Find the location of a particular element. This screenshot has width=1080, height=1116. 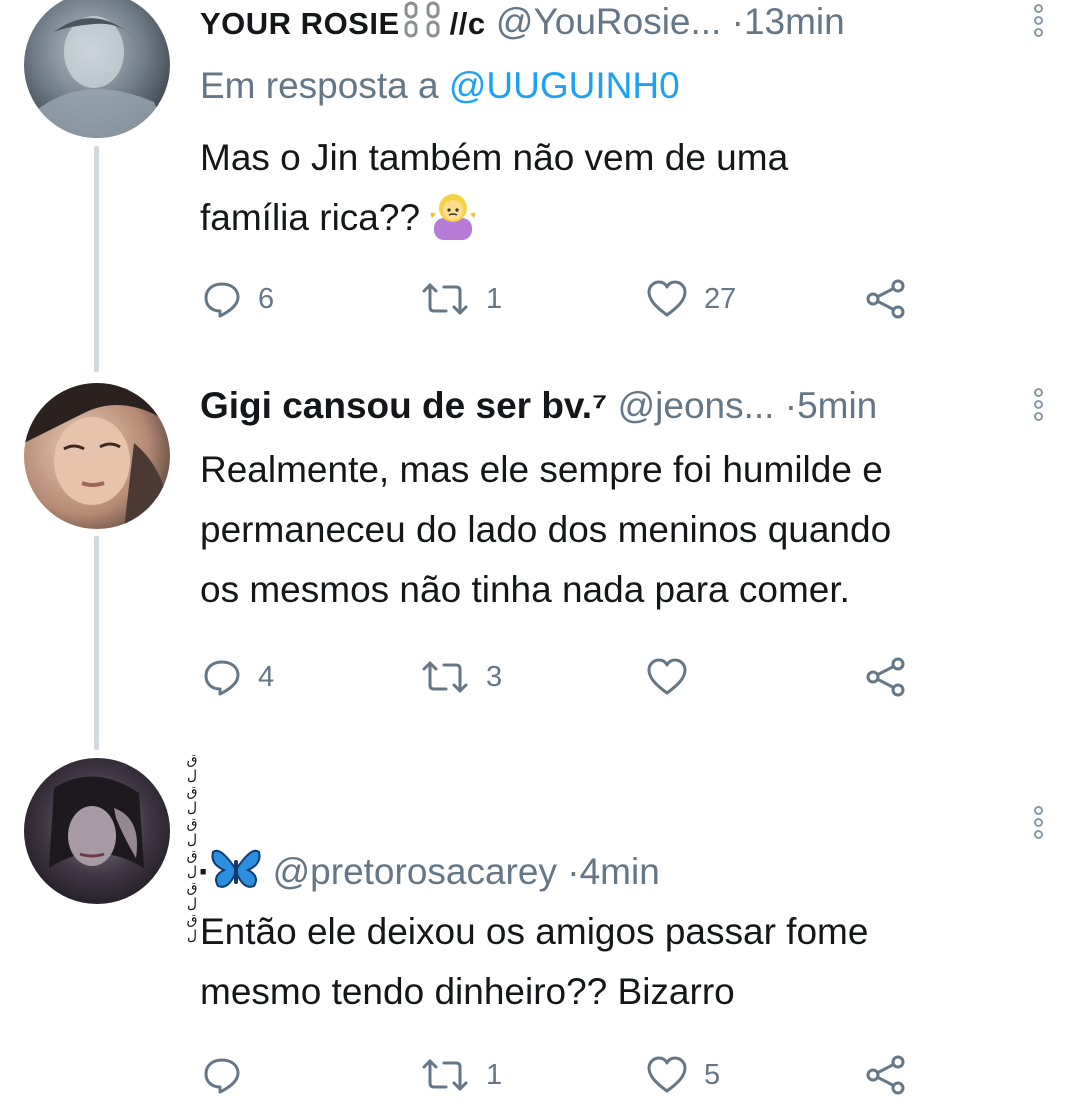

like-button is located at coordinates (675, 677).